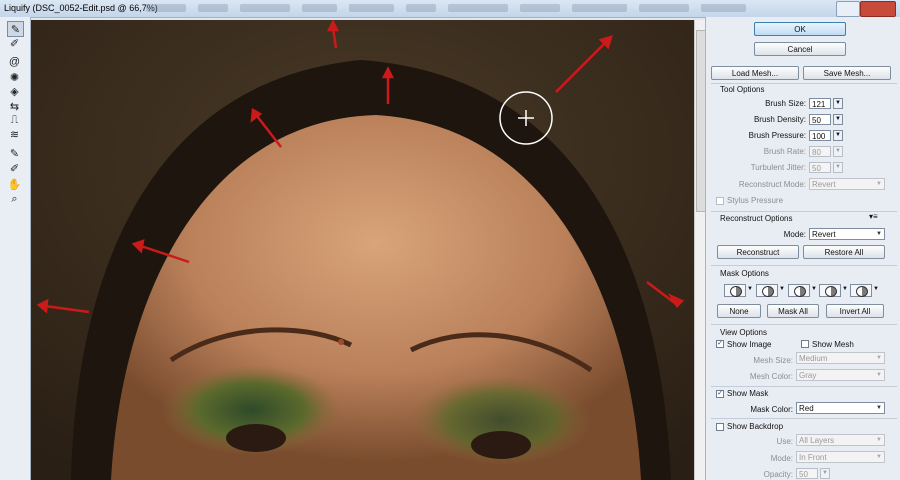 The height and width of the screenshot is (480, 900). What do you see at coordinates (14, 91) in the screenshot?
I see `bloat-icon: ◈` at bounding box center [14, 91].